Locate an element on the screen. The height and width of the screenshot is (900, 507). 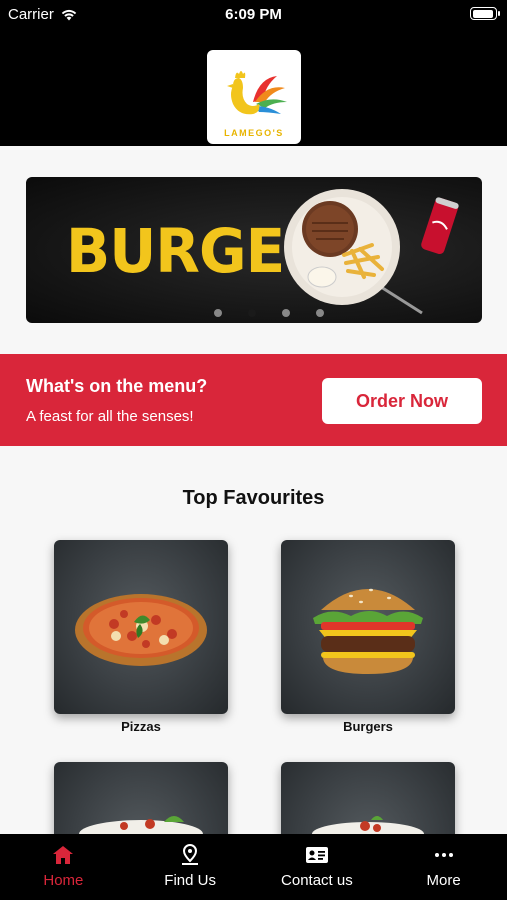
favourite-tile-burgers is located at coordinates (368, 627).